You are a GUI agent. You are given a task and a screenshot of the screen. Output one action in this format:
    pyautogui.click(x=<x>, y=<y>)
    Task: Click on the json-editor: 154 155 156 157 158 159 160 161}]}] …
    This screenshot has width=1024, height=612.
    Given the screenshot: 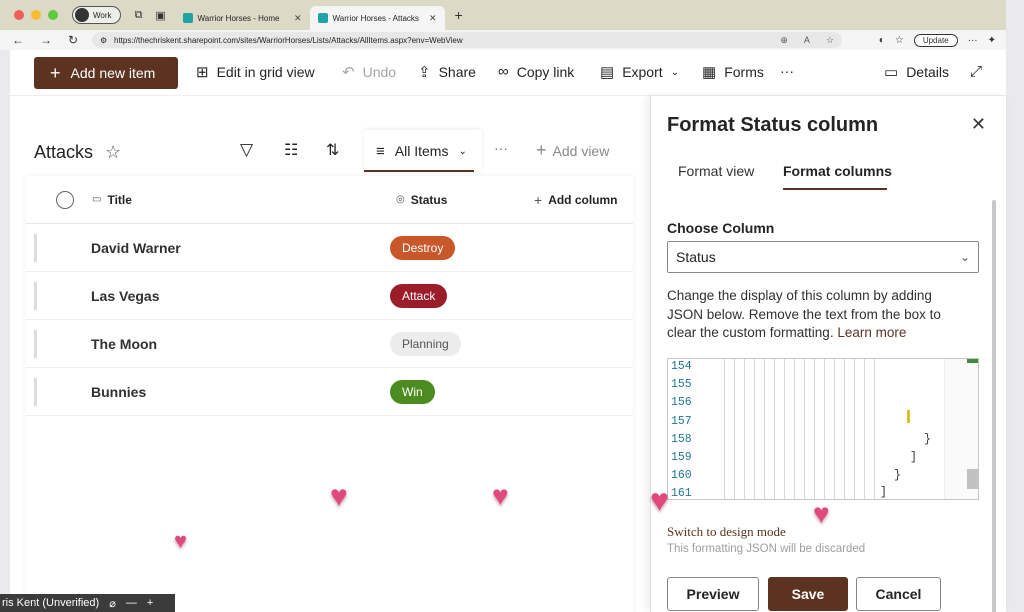 What is the action you would take?
    pyautogui.click(x=823, y=429)
    